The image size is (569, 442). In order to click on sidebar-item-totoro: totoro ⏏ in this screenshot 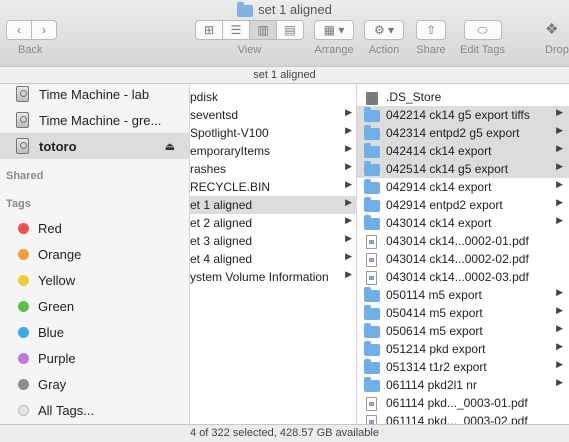, I will do `click(94, 146)`.